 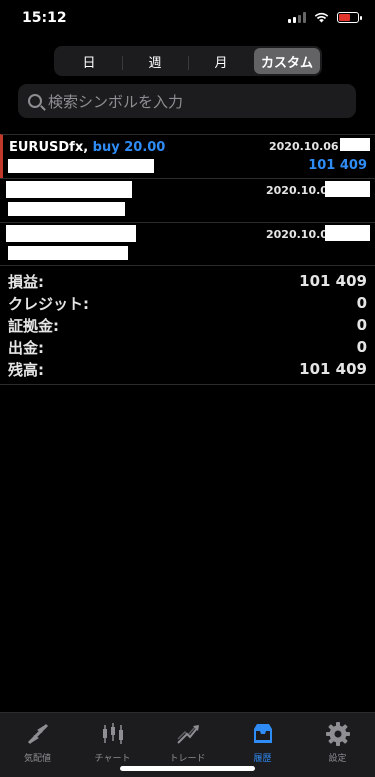 What do you see at coordinates (44, 18) in the screenshot?
I see `status-time: 15:12` at bounding box center [44, 18].